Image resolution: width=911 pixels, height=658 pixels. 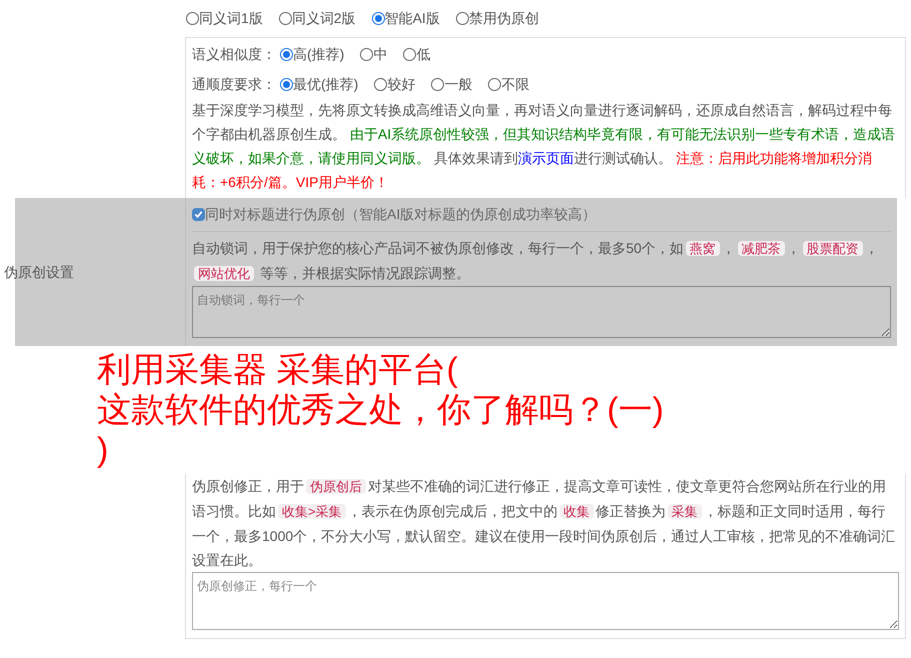 What do you see at coordinates (503, 18) in the screenshot?
I see `radio-label: 禁用伪原创` at bounding box center [503, 18].